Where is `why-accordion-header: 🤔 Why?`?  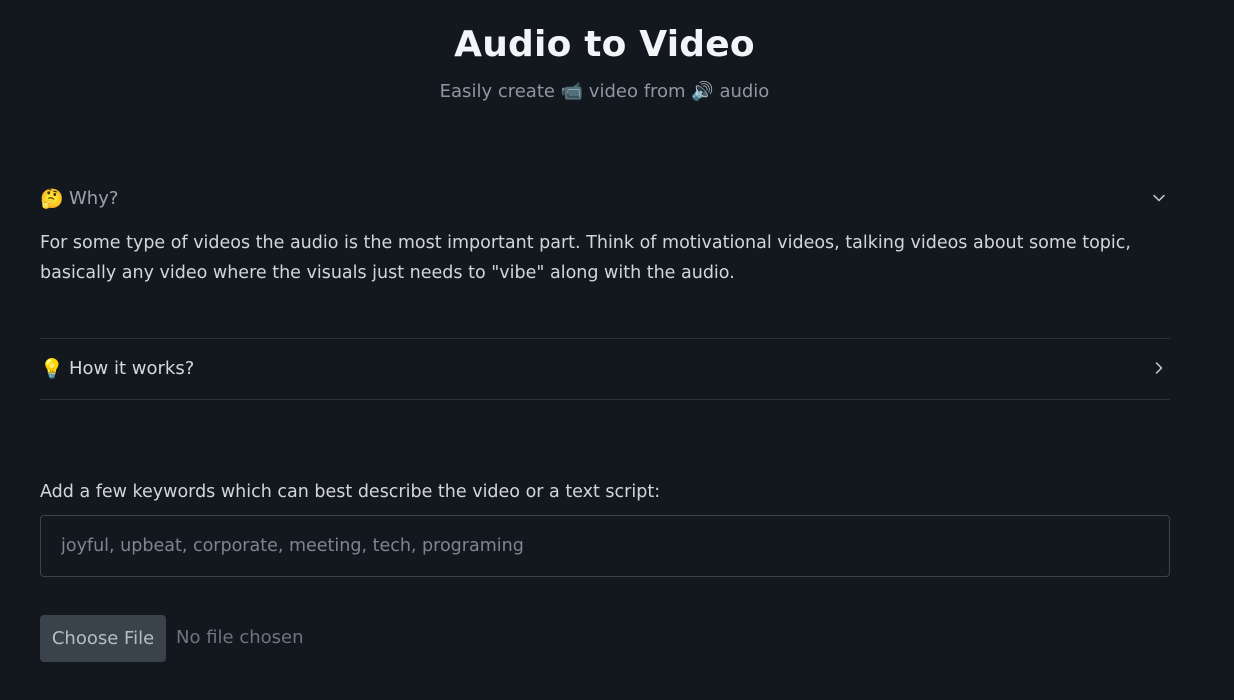 why-accordion-header: 🤔 Why? is located at coordinates (605, 198).